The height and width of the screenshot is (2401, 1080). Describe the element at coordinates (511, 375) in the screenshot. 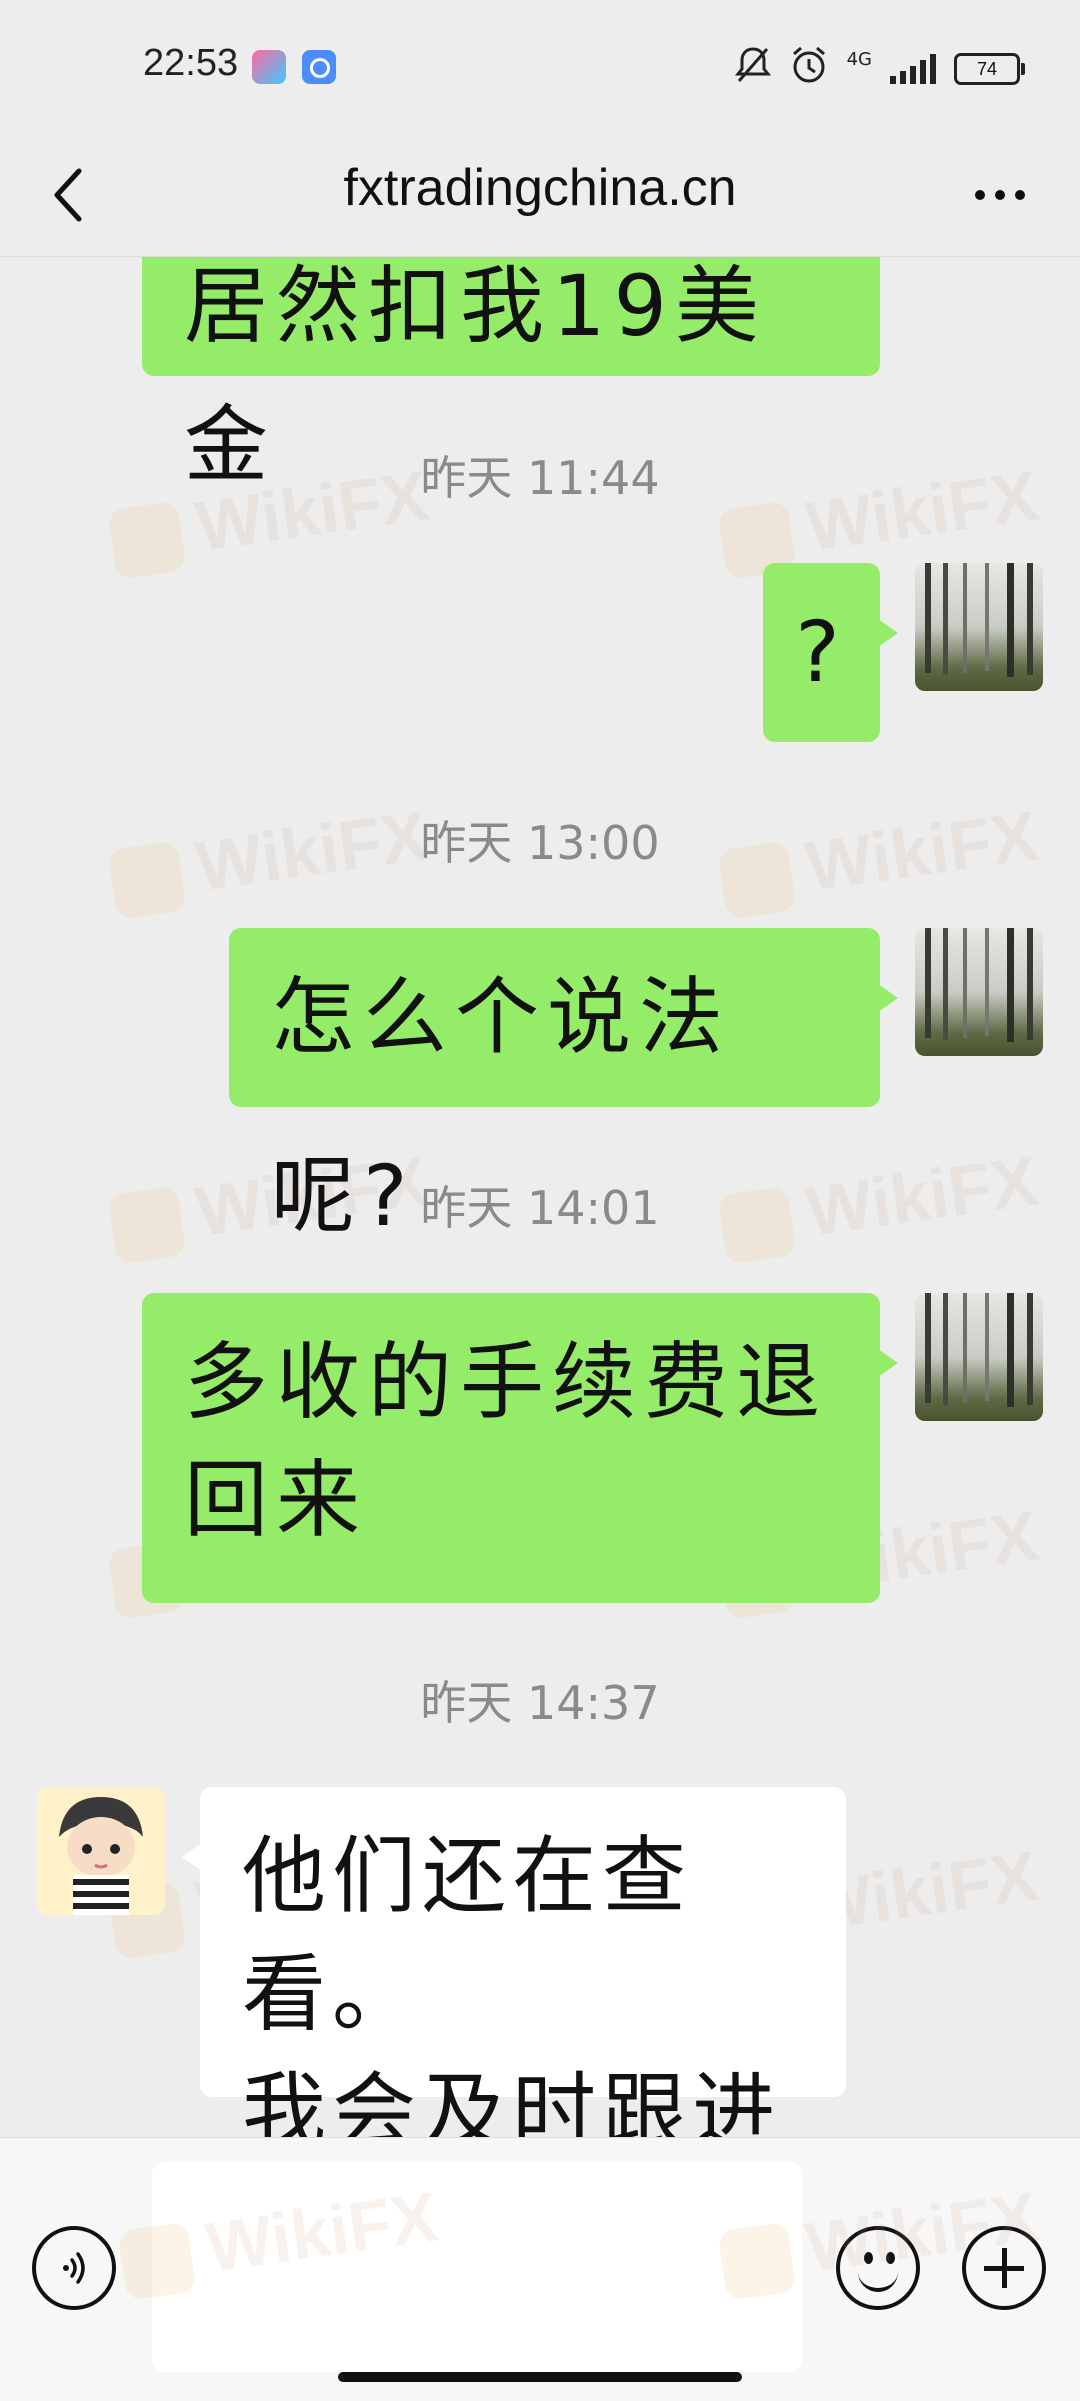

I see `message-bubble-sent: 居然扣我19美金` at that location.